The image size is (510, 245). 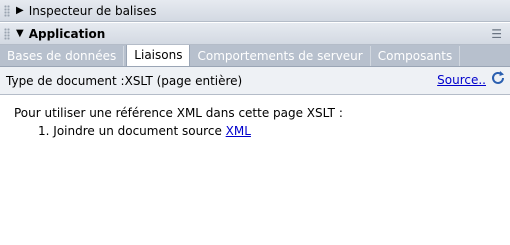 I want to click on tab-liaisons: Liaisons, so click(x=158, y=55).